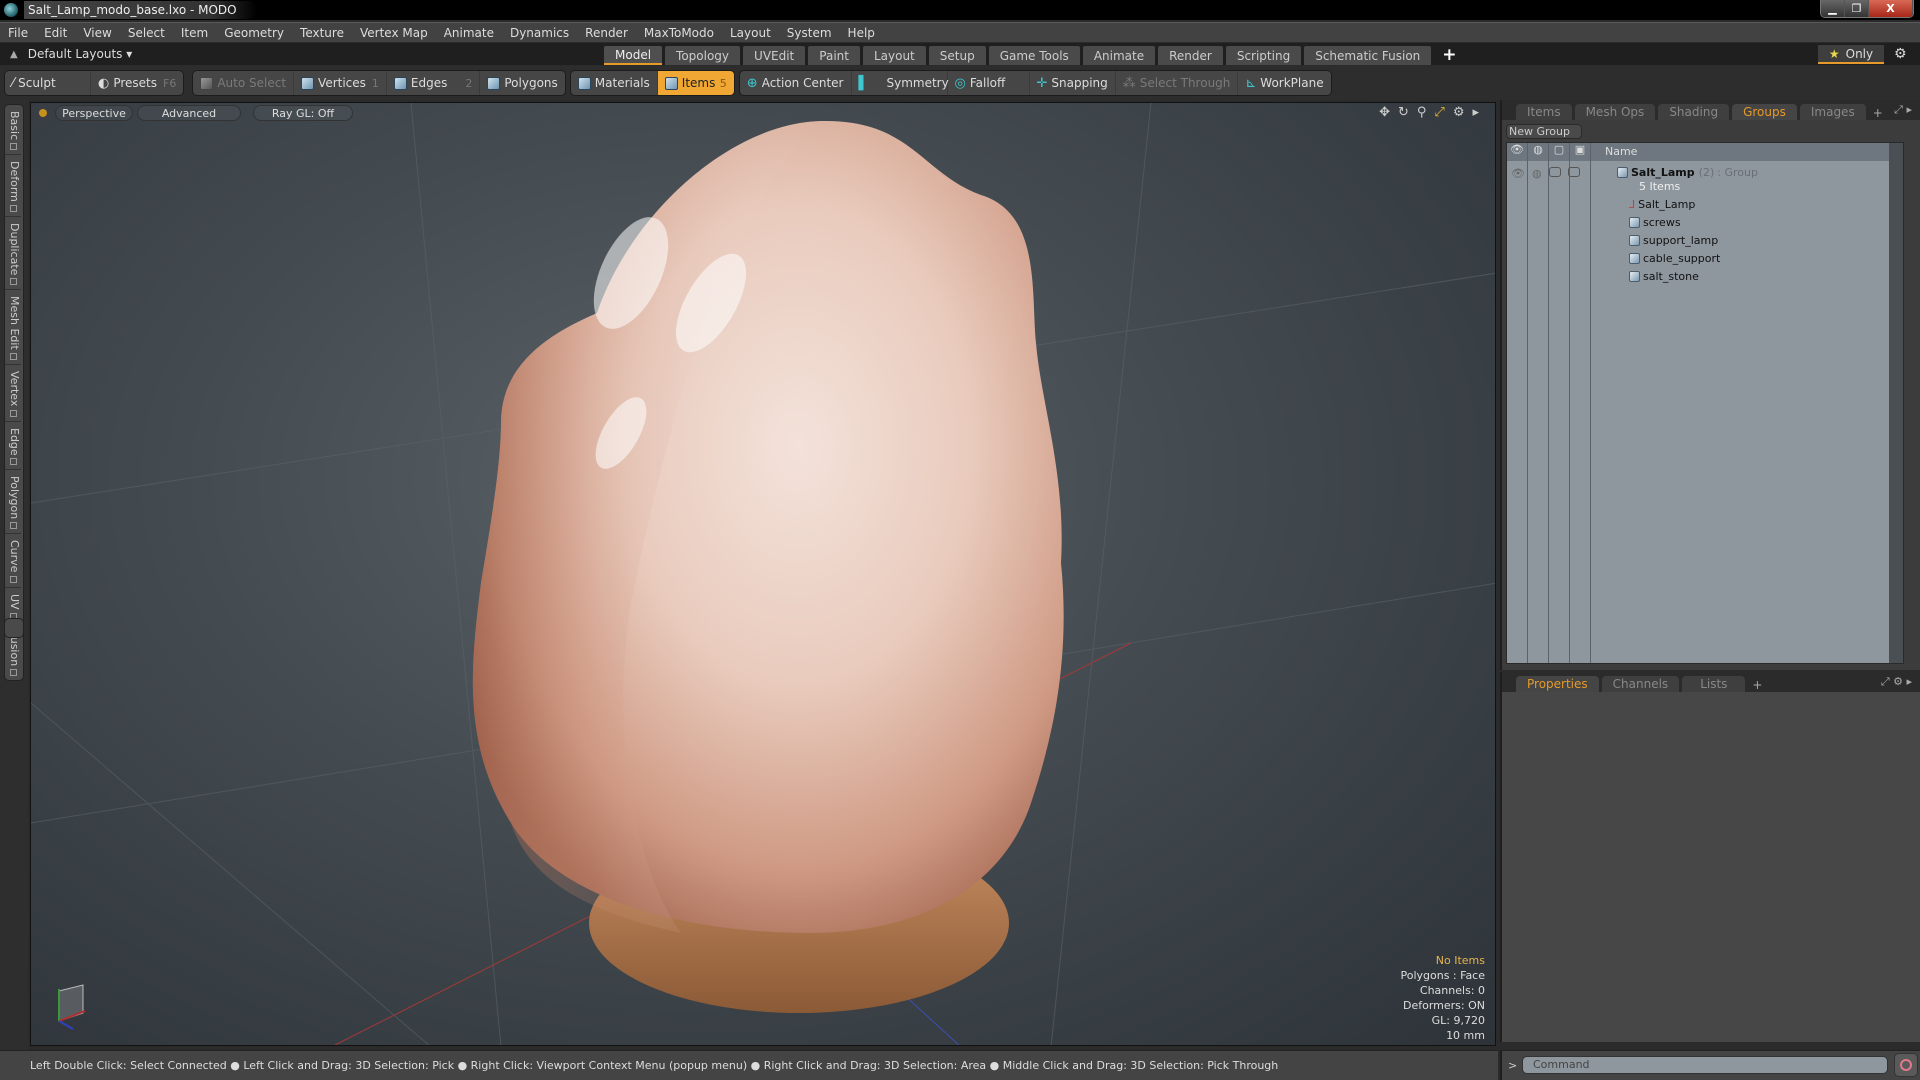  I want to click on vtab-mesh-edit: Mesh Edit, so click(13, 328).